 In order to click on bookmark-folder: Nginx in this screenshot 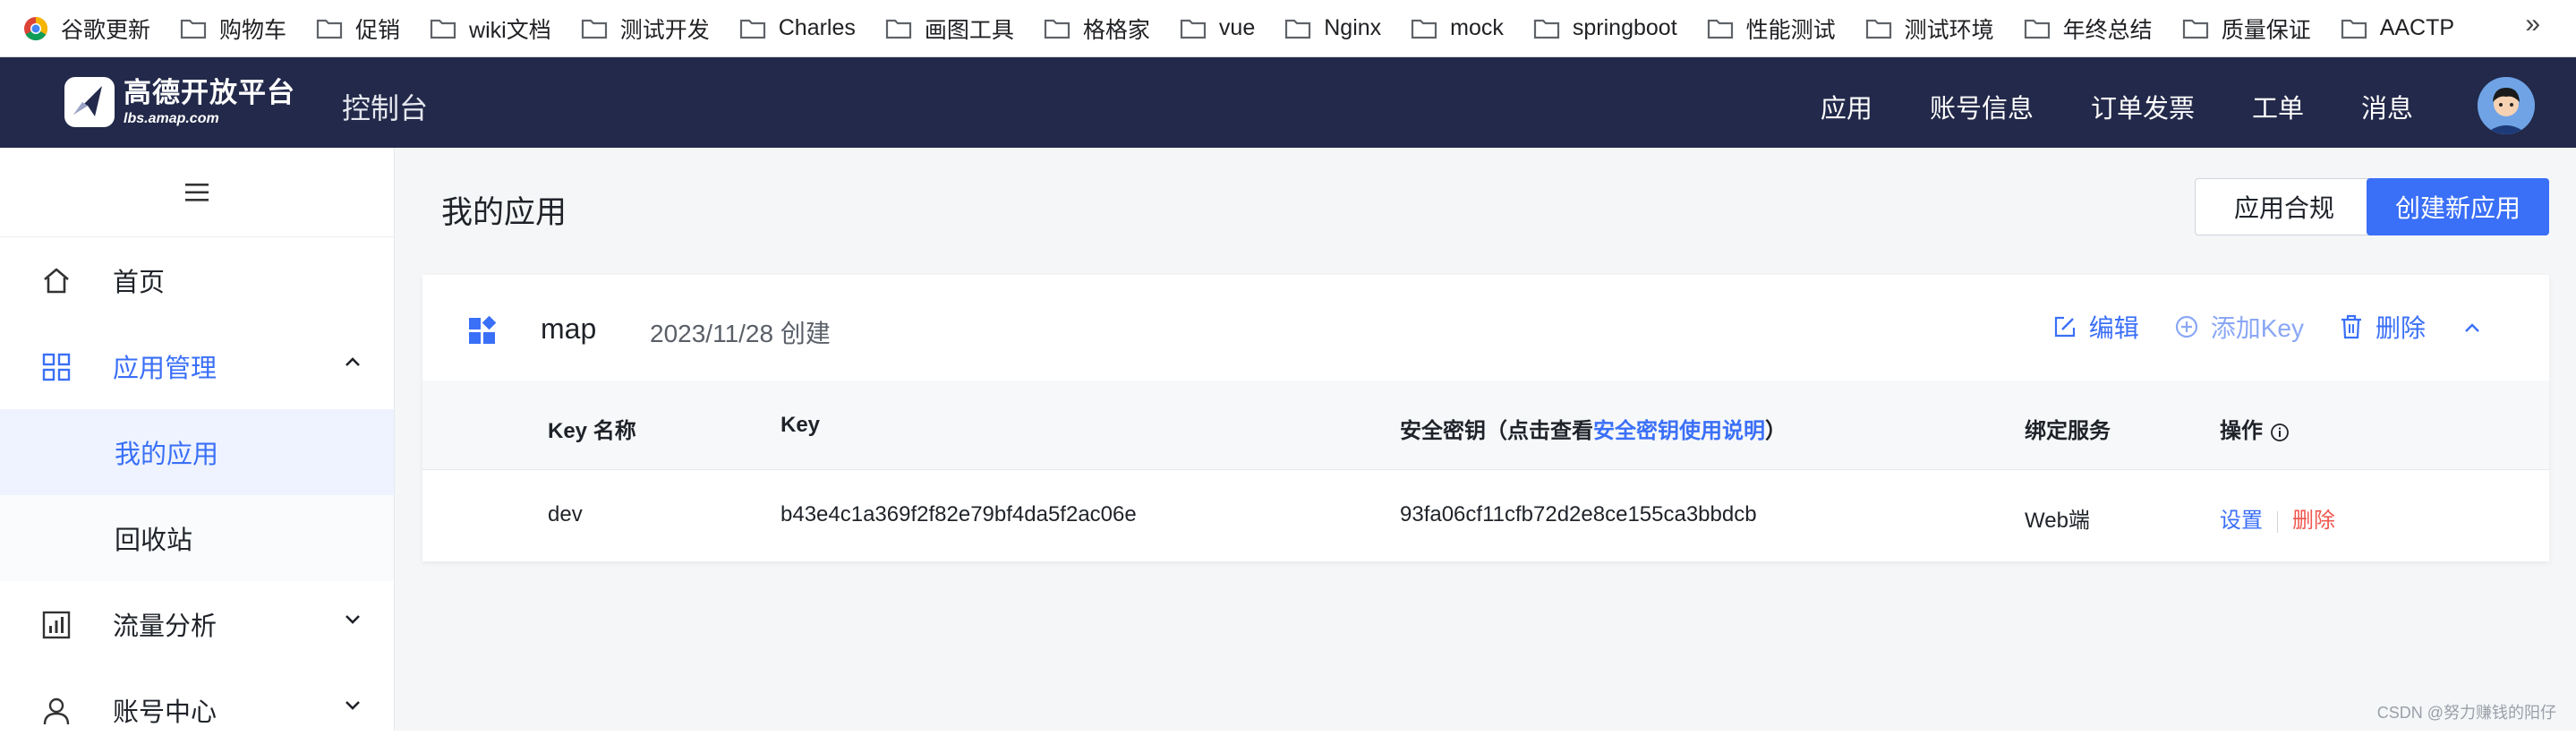, I will do `click(1332, 28)`.